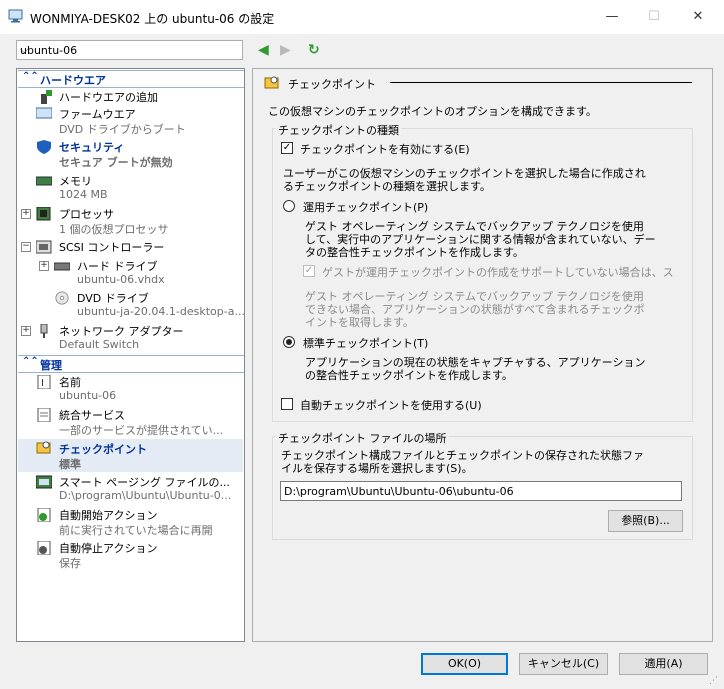 This screenshot has height=689, width=724. What do you see at coordinates (130, 247) in the screenshot?
I see `sidebar-item-scsi-controller: − SCSI コントローラー` at bounding box center [130, 247].